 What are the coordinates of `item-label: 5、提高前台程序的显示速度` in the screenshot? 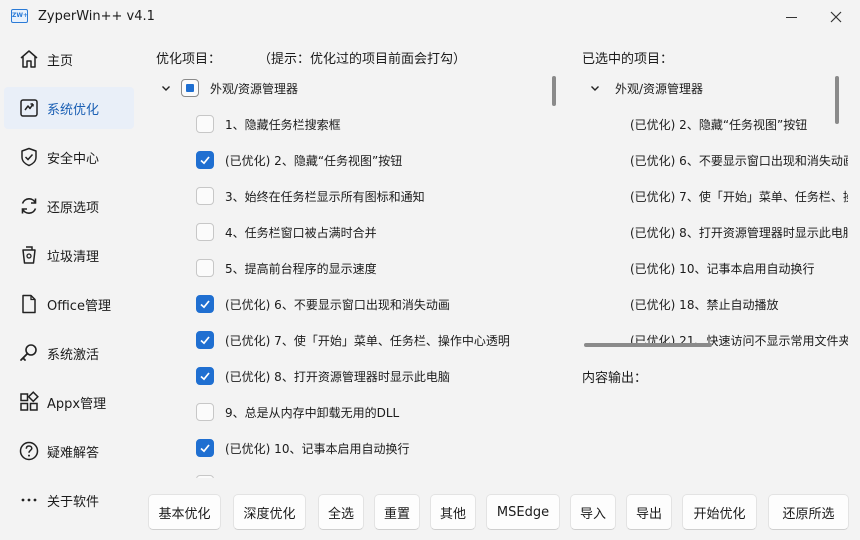 It's located at (301, 269).